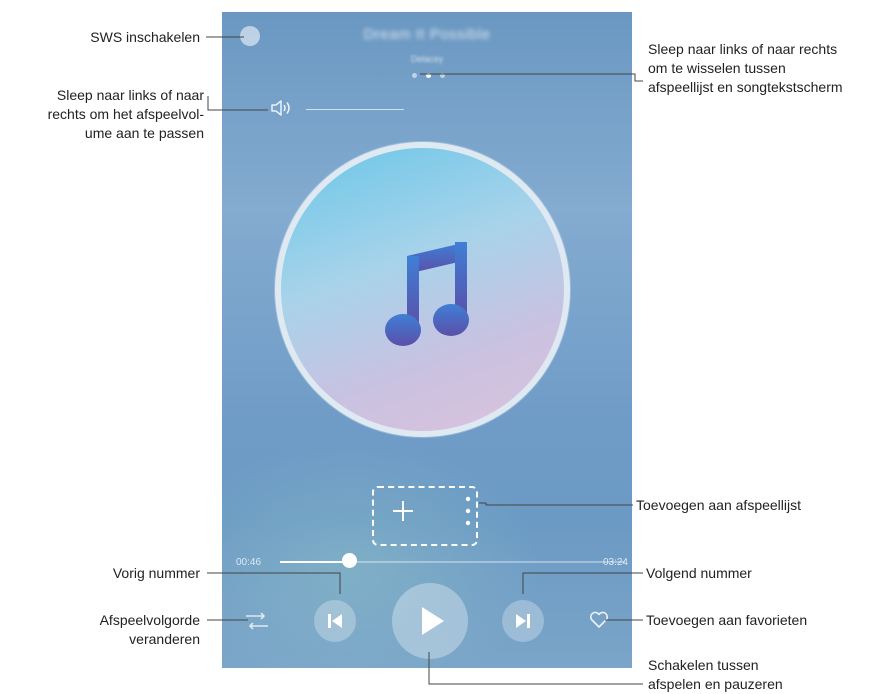  What do you see at coordinates (164, 639) in the screenshot?
I see `callout-line: veranderen` at bounding box center [164, 639].